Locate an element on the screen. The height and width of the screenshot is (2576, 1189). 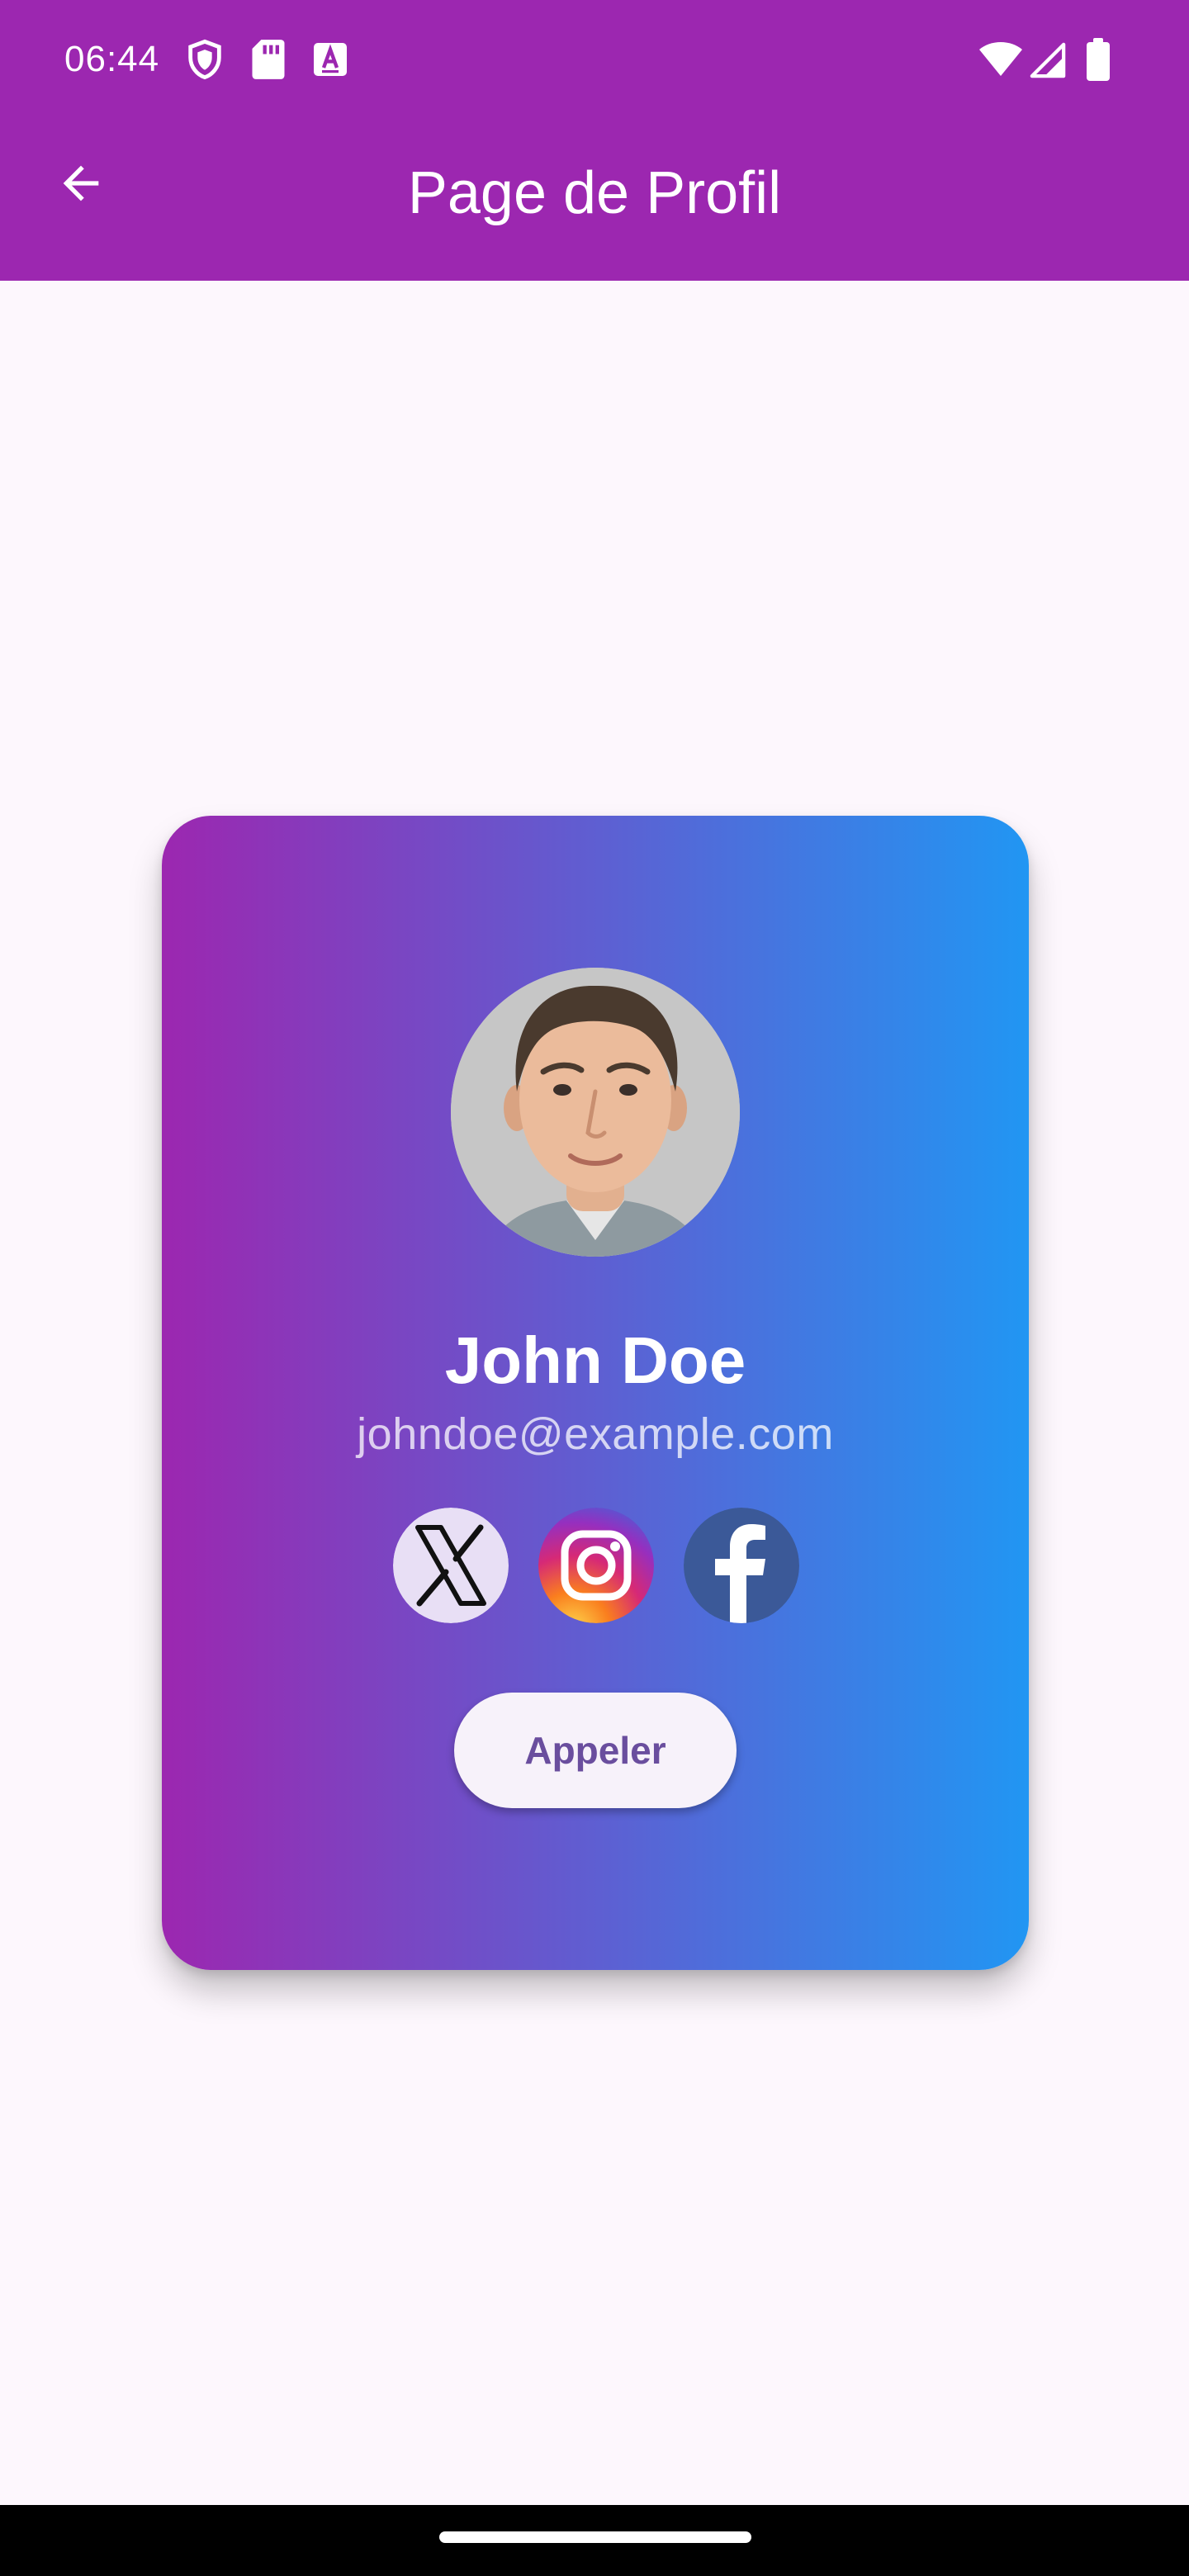
x-icon is located at coordinates (451, 1565).